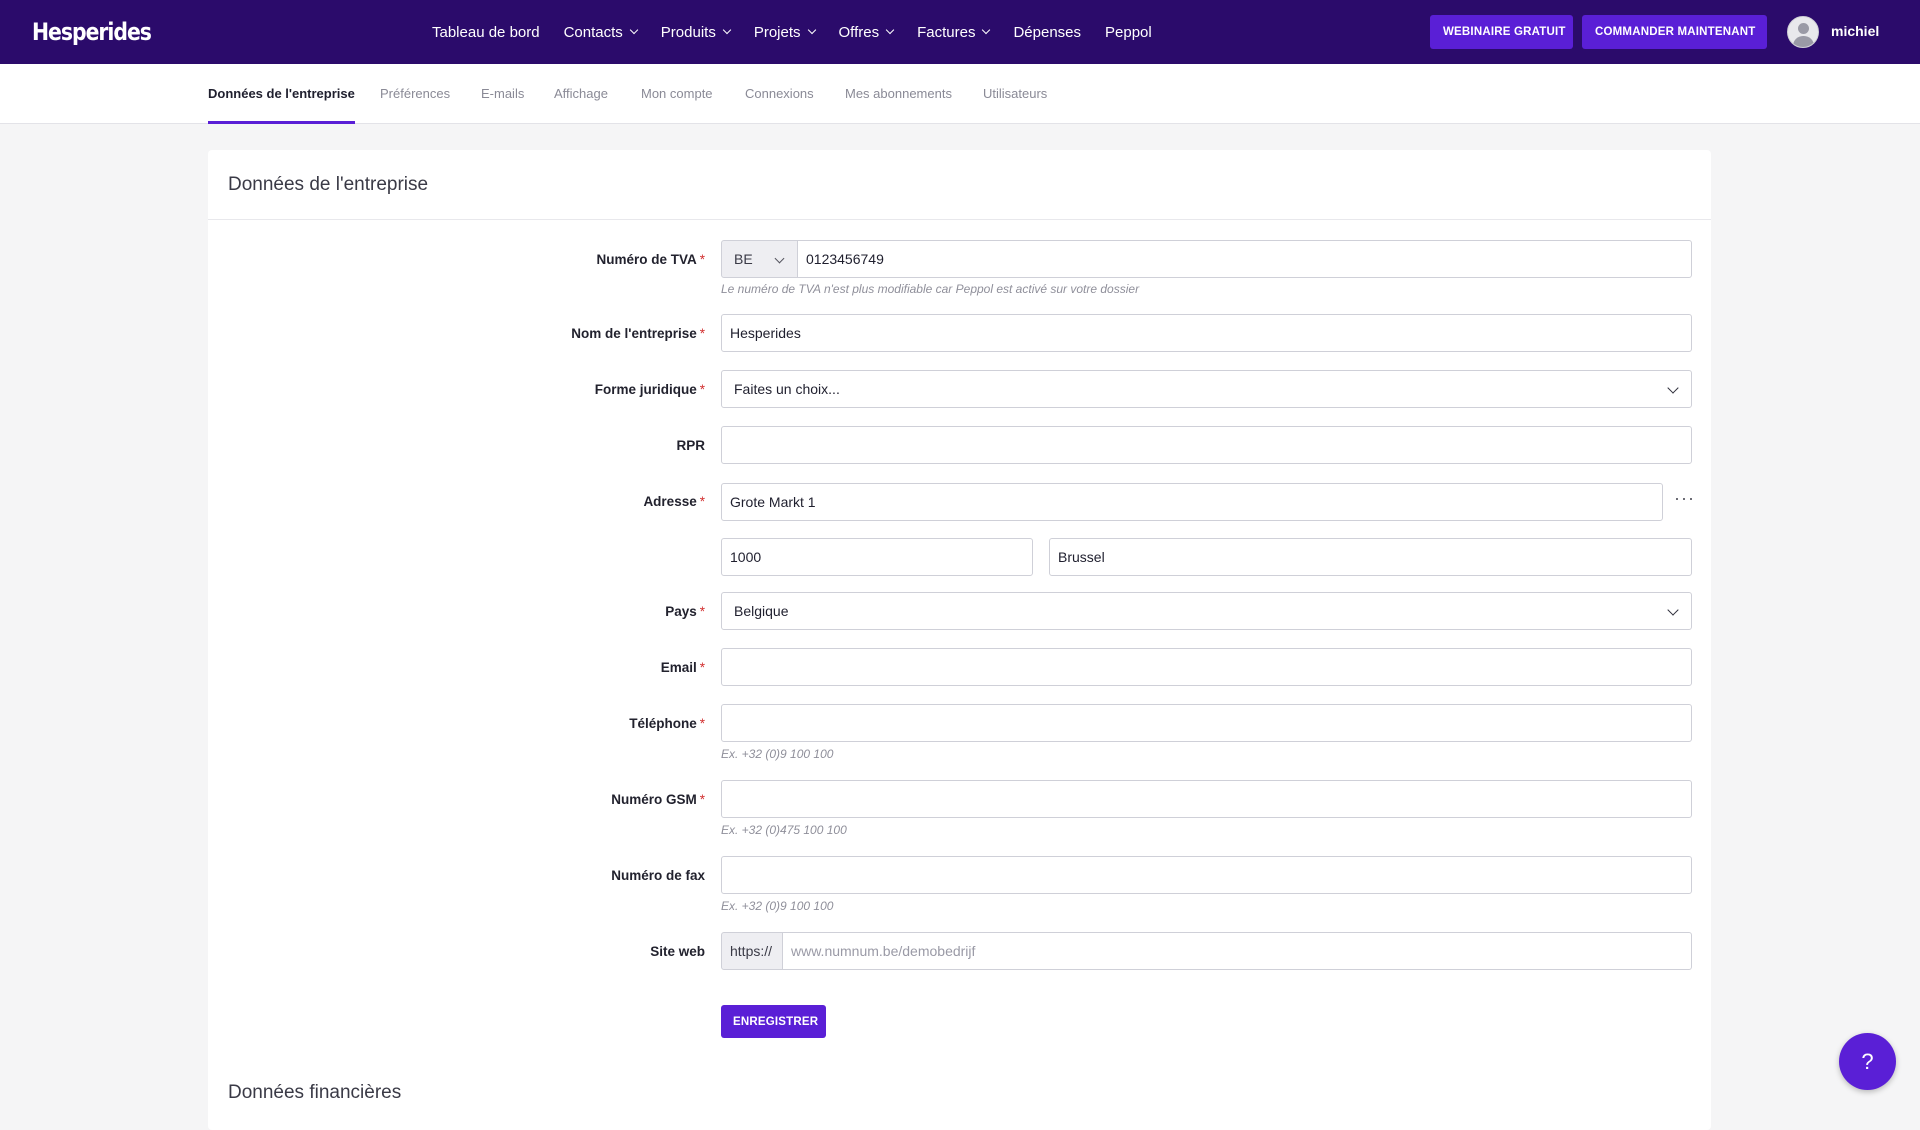  Describe the element at coordinates (959, 219) in the screenshot. I see `divider` at that location.